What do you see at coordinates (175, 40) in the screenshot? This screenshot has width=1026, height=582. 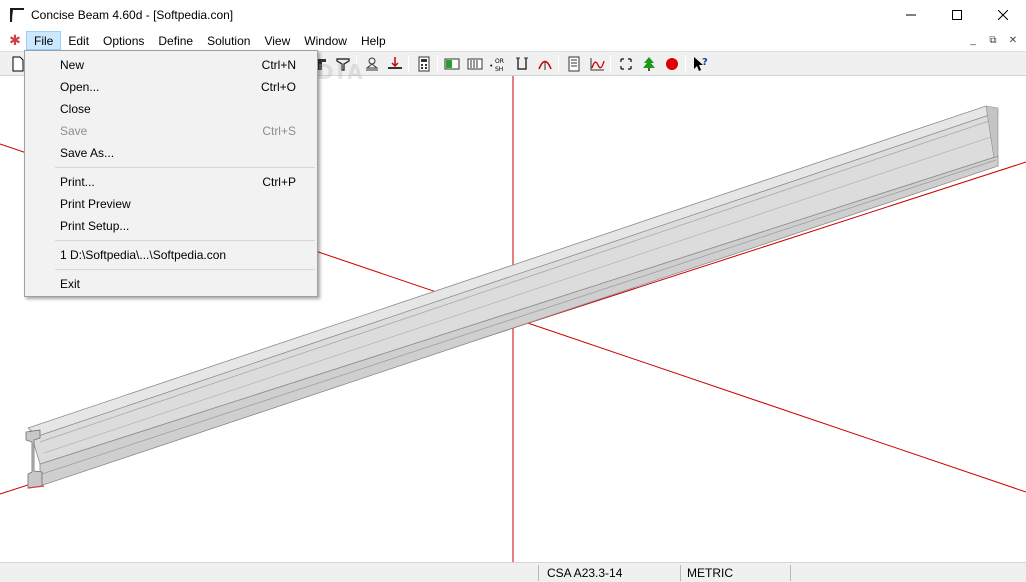 I see `menu-define: Define` at bounding box center [175, 40].